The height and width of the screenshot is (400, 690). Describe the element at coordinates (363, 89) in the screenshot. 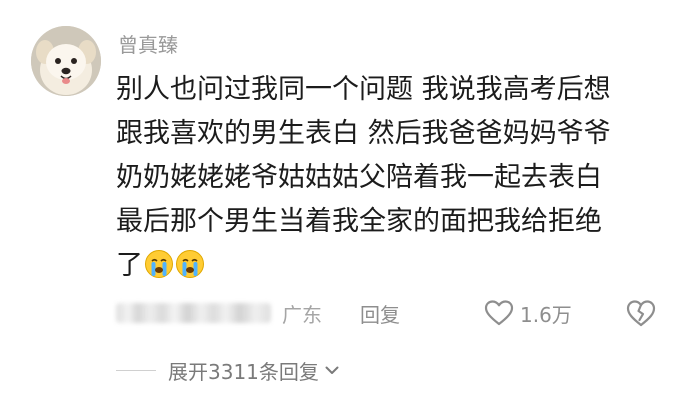

I see `comment-line: 别人也问过我同一个问题 我说我高考后想` at that location.